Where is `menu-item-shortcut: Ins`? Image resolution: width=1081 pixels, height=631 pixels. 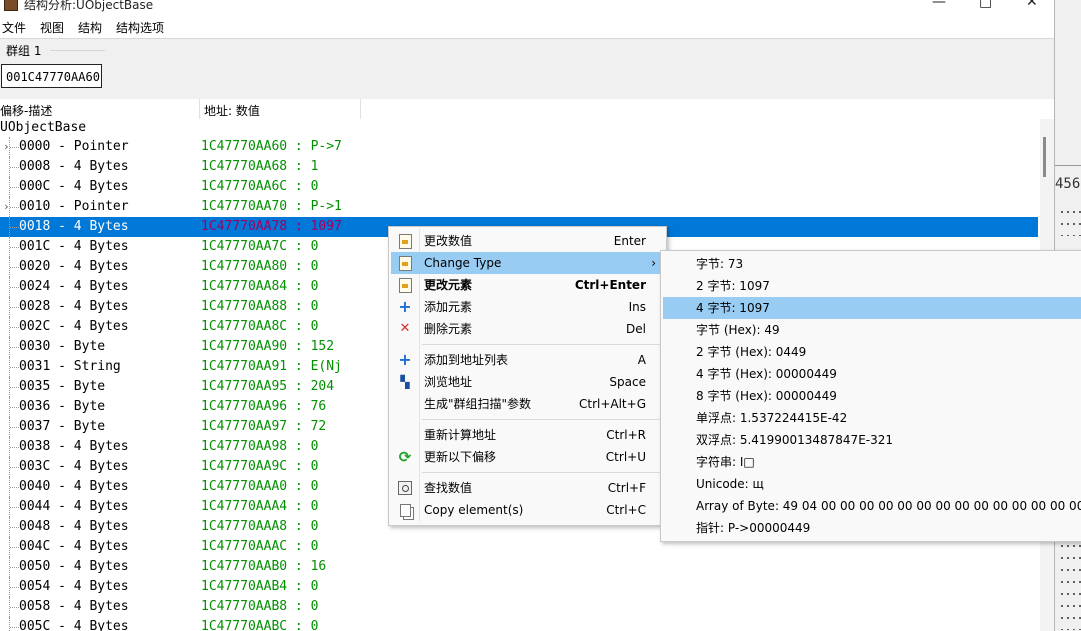
menu-item-shortcut: Ins is located at coordinates (637, 307).